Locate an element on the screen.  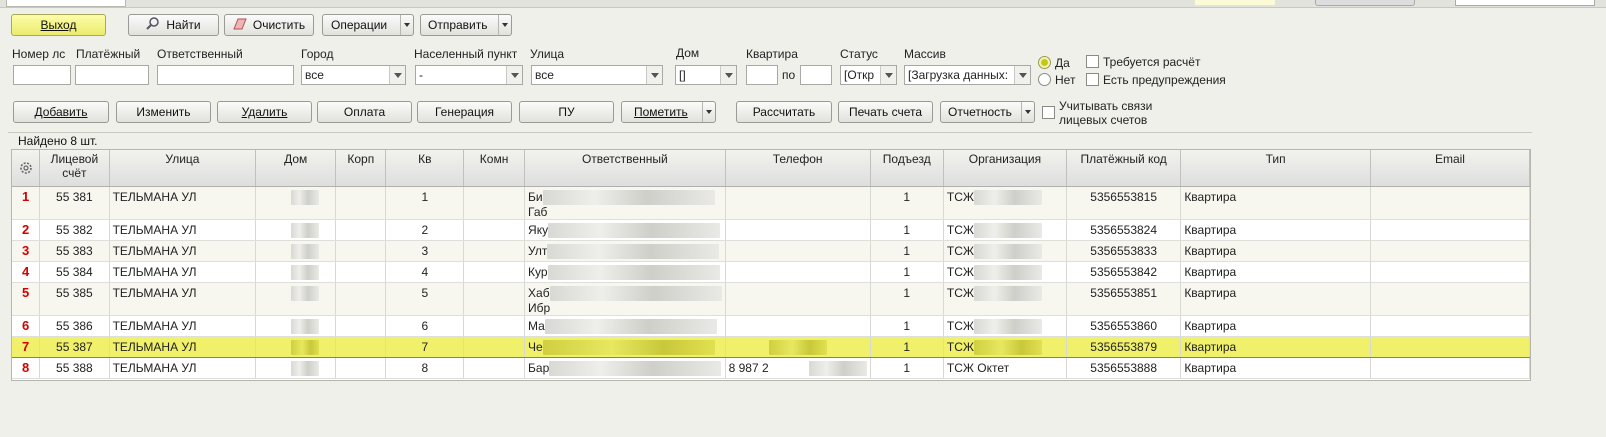
locality-select: - is located at coordinates (469, 75).